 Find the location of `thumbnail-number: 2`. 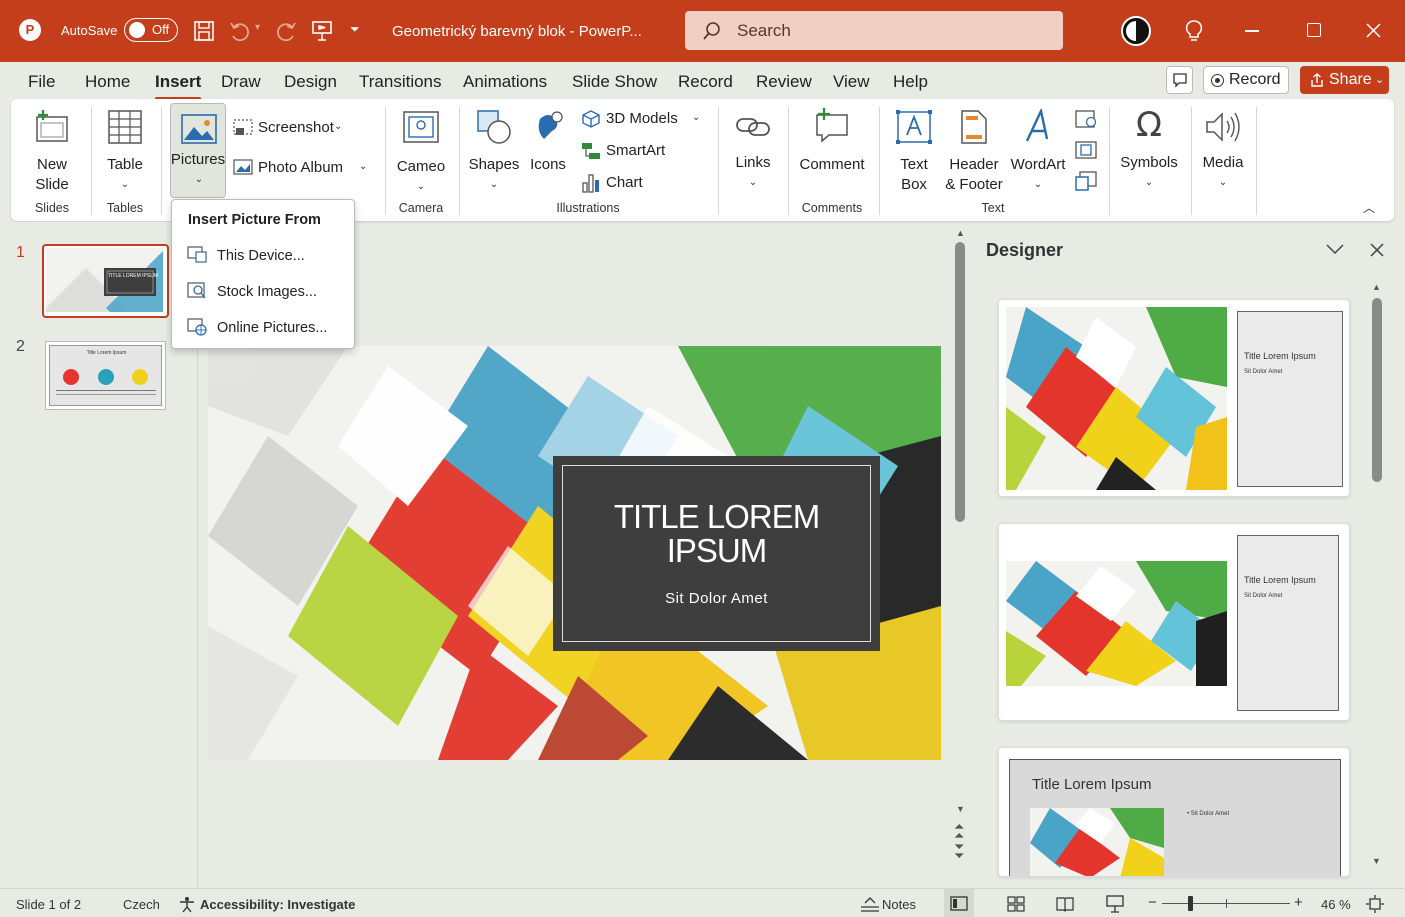

thumbnail-number: 2 is located at coordinates (20, 346).